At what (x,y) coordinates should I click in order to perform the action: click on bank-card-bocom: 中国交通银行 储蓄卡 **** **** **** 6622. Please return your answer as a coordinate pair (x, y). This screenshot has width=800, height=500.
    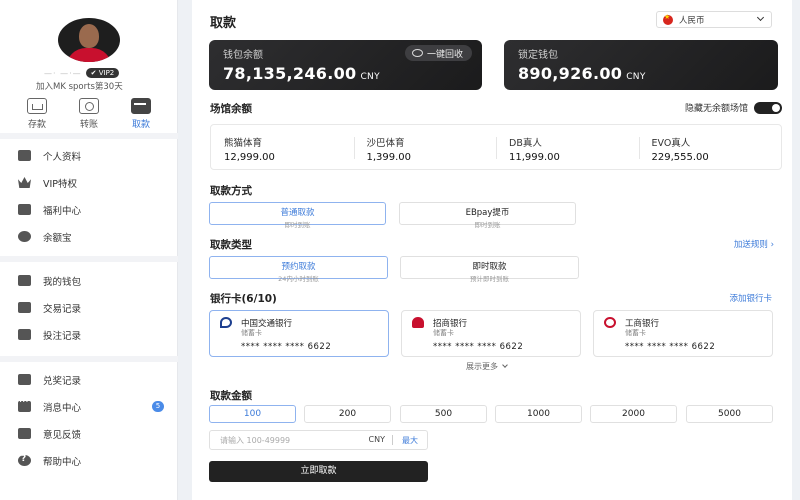
    Looking at the image, I should click on (299, 333).